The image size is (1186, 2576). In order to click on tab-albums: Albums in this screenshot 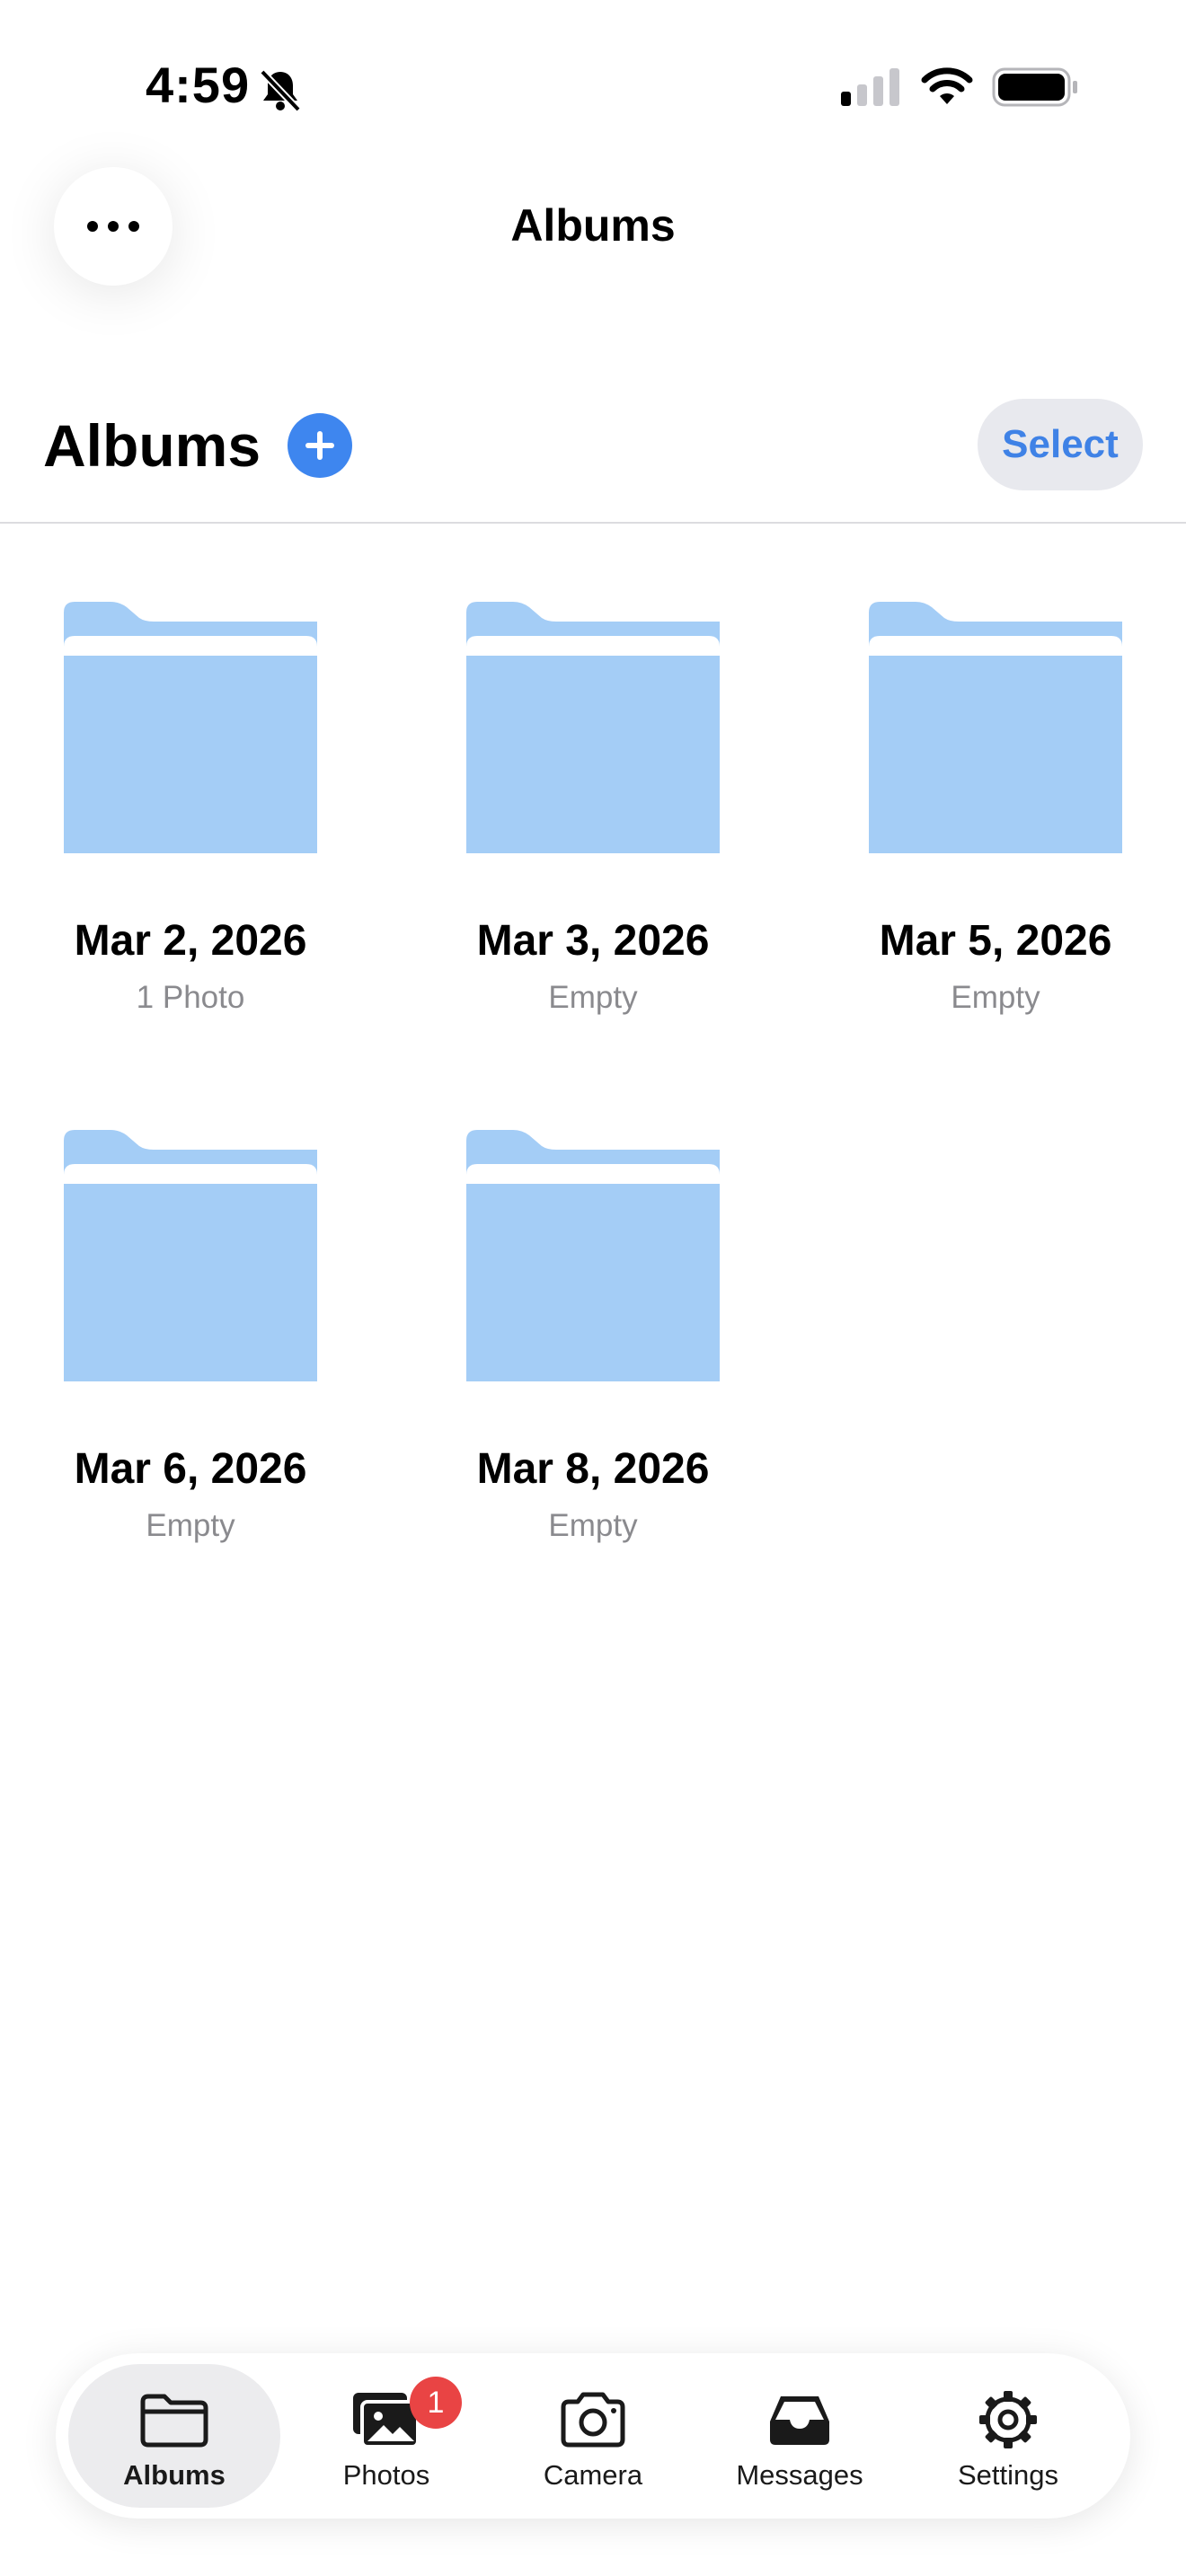, I will do `click(174, 2436)`.